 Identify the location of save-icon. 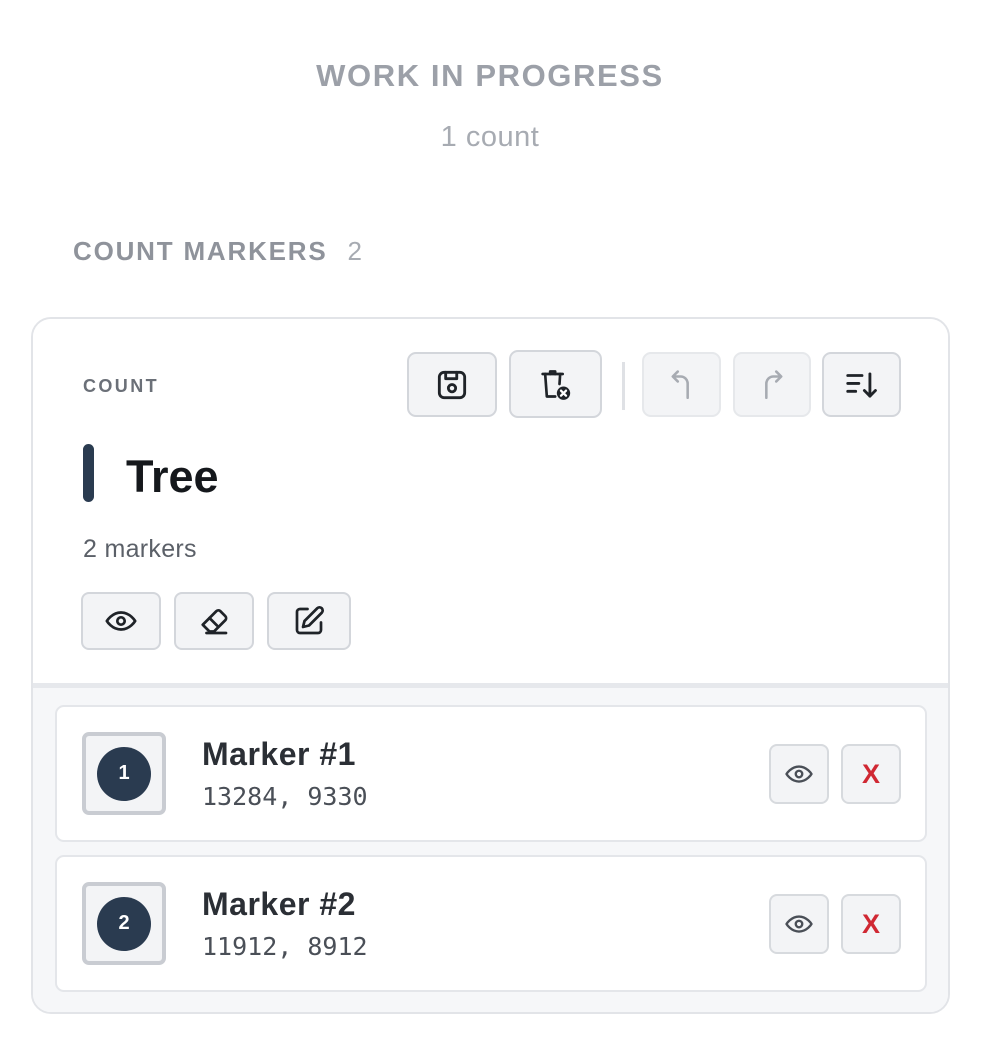
(452, 384).